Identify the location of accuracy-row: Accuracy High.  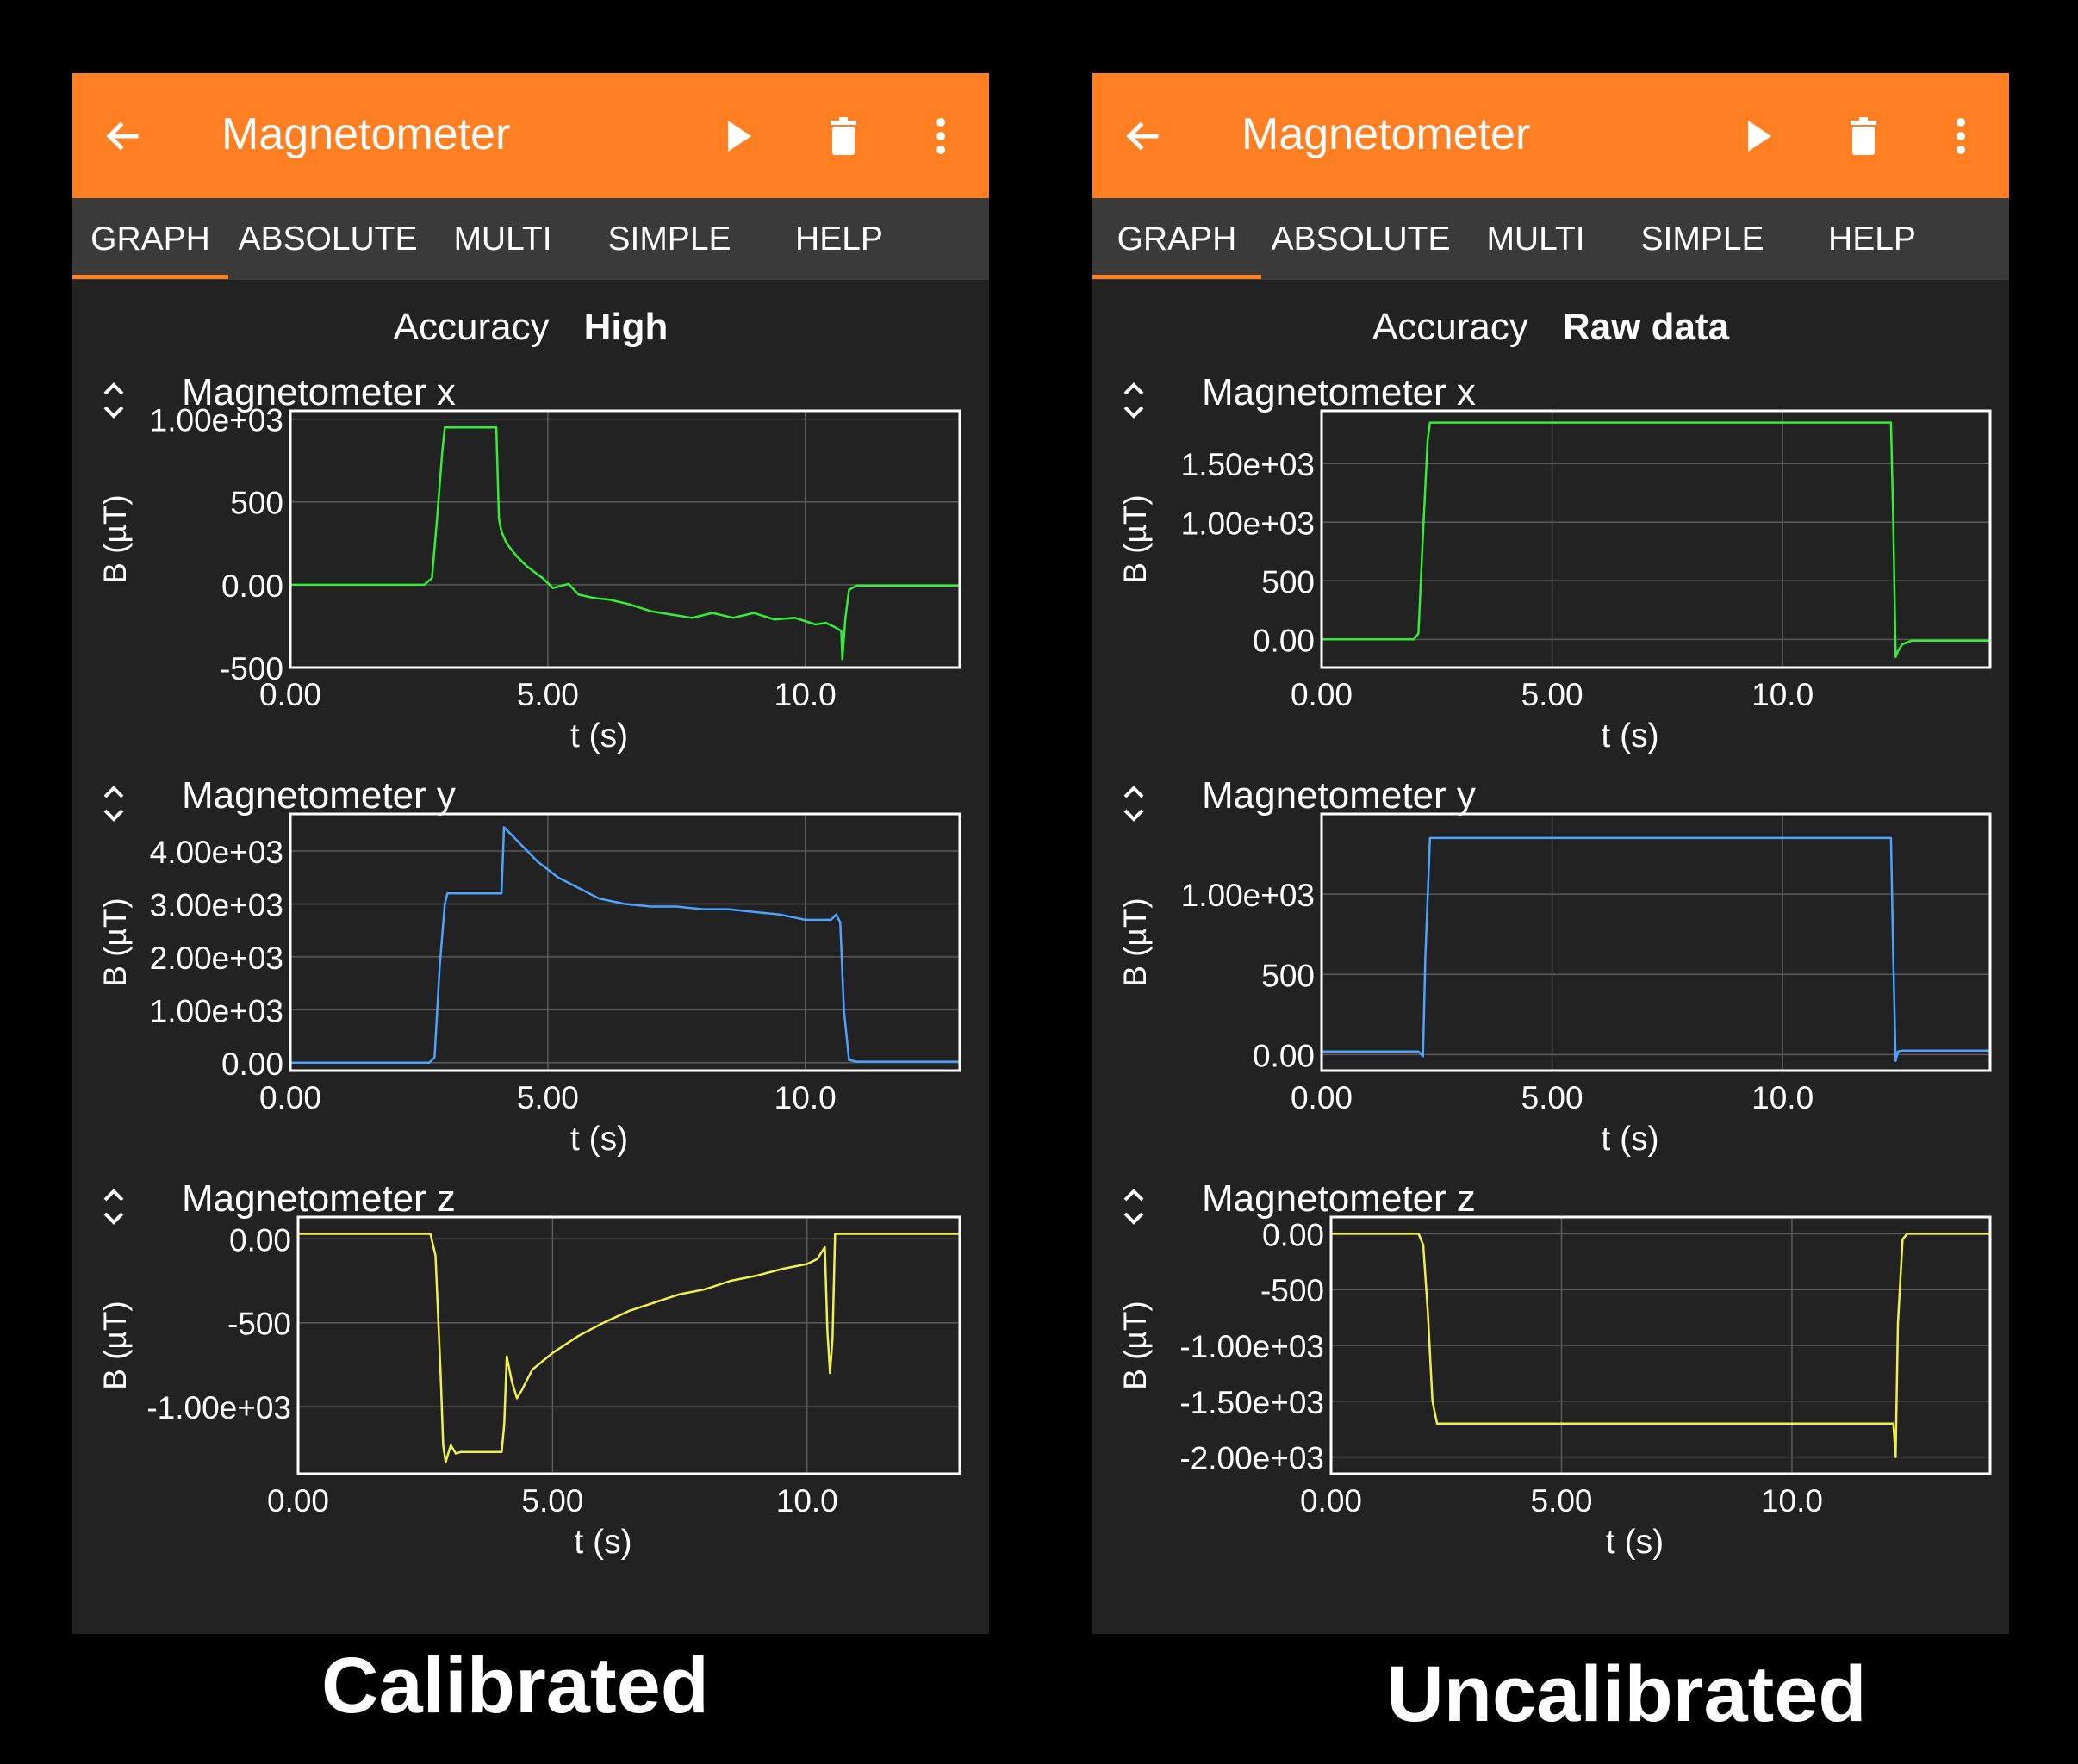
(530, 327).